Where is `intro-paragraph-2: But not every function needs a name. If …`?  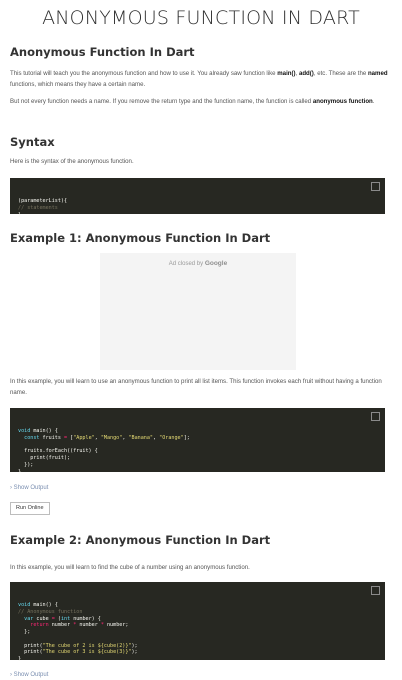
intro-paragraph-2: But not every function needs a name. If … is located at coordinates (202, 101).